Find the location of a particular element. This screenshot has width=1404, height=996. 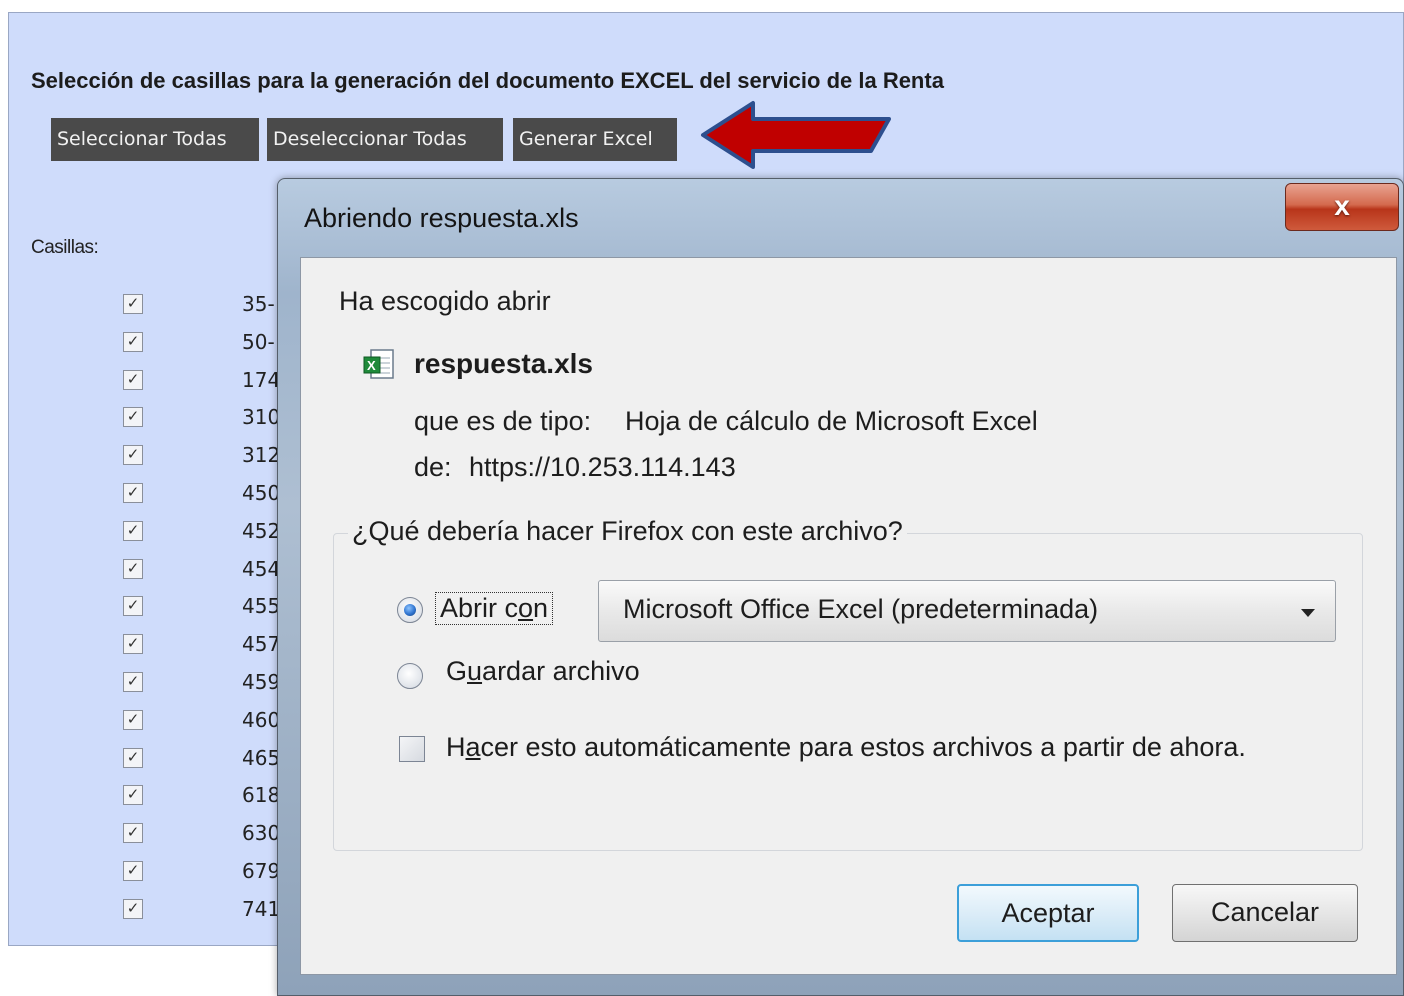

casilla-code: 460 is located at coordinates (261, 719).